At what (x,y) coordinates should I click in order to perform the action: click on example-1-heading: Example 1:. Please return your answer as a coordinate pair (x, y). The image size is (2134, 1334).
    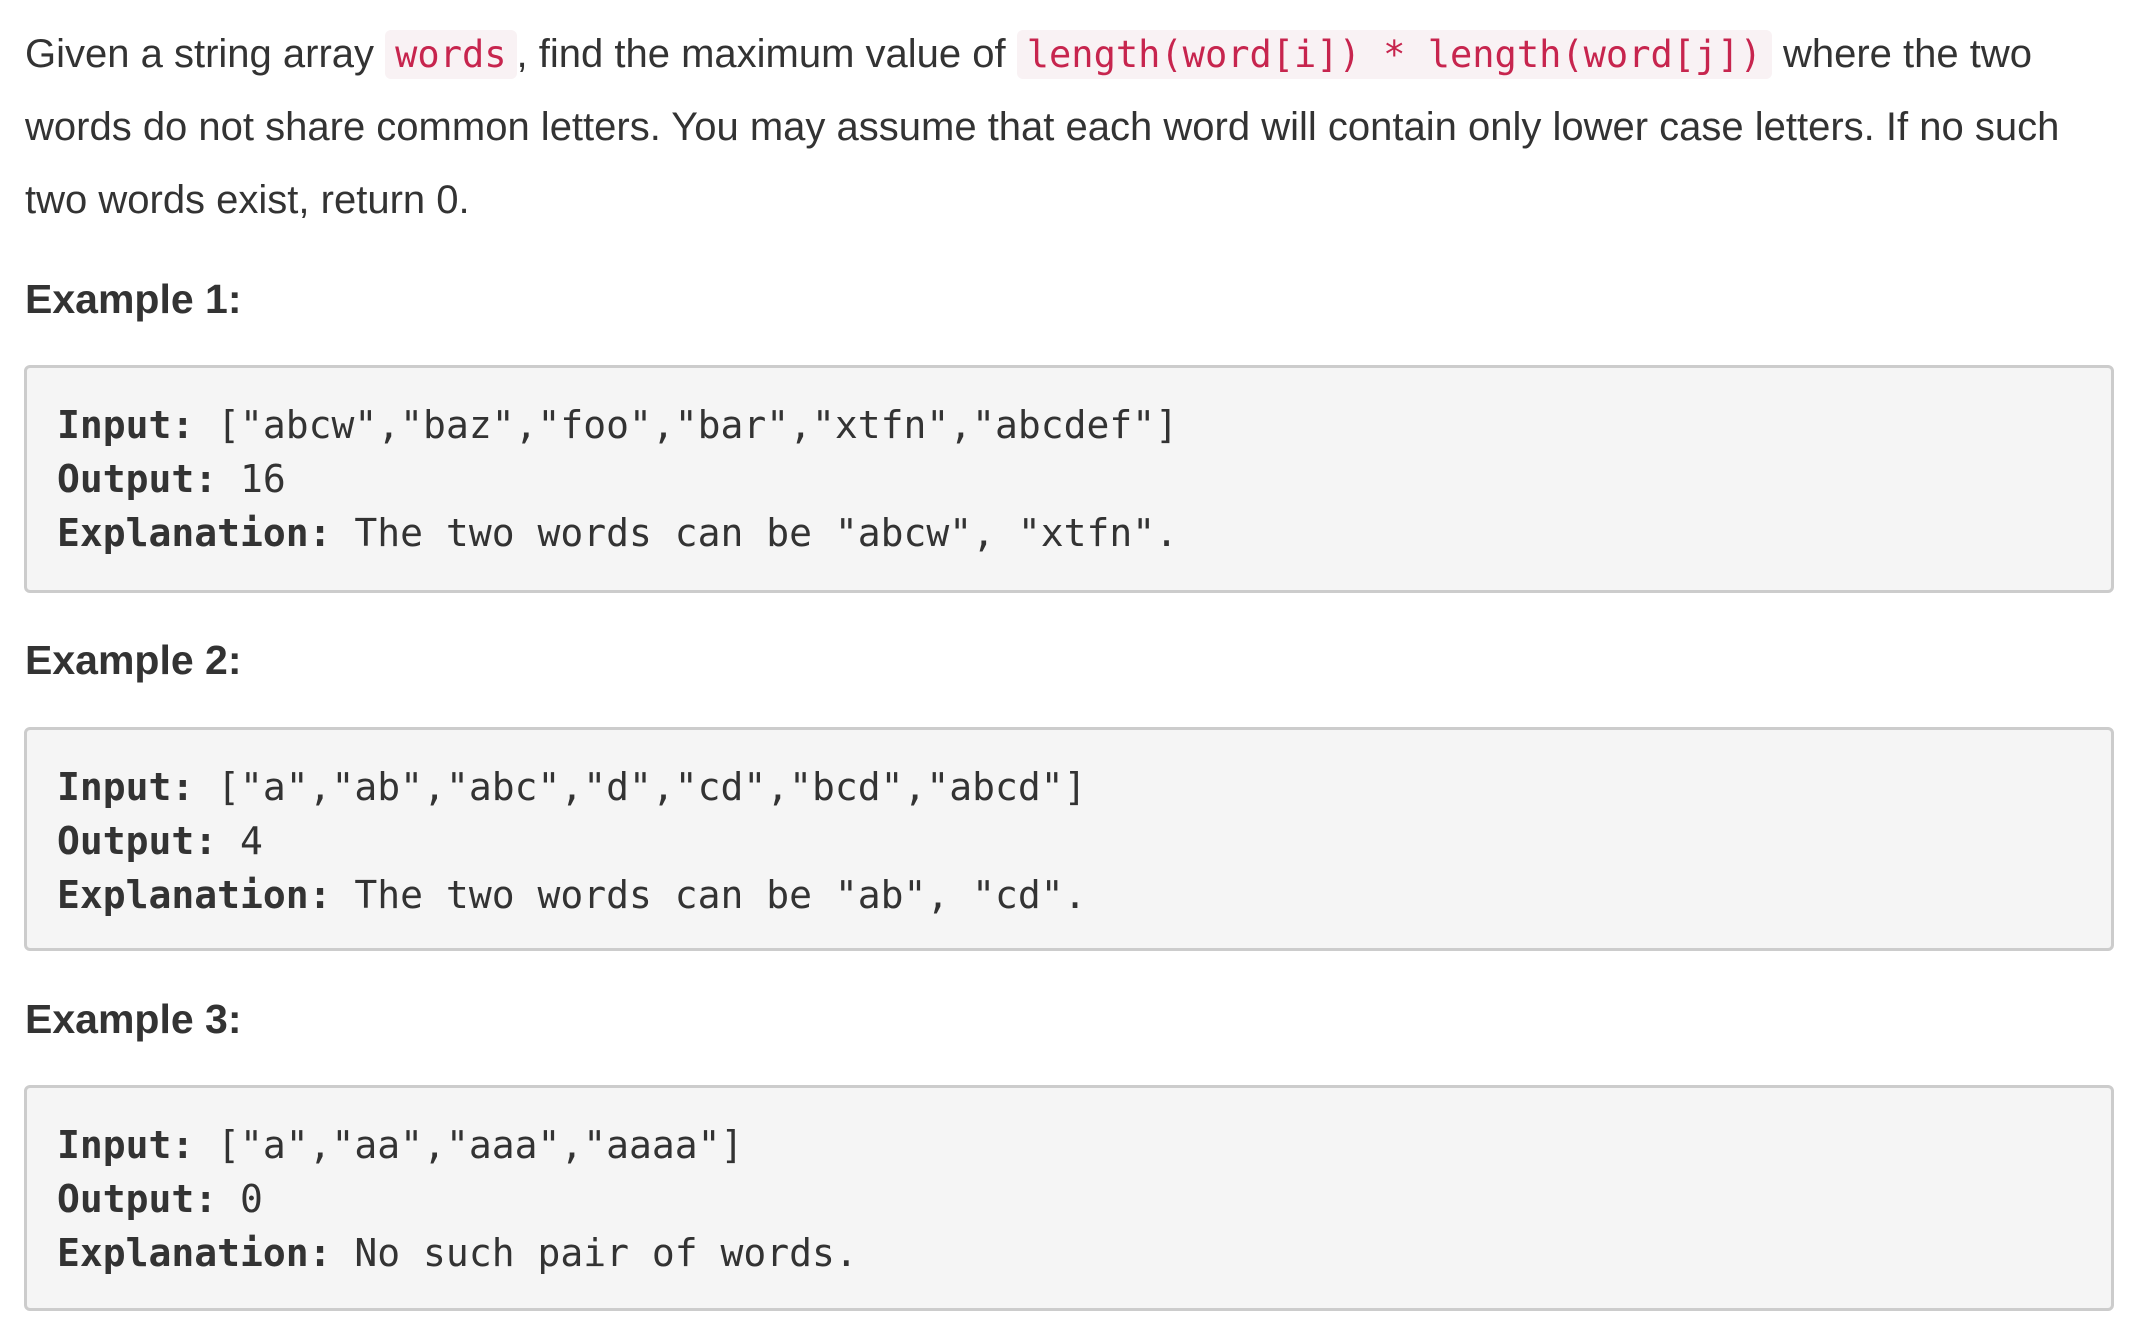
    Looking at the image, I should click on (133, 299).